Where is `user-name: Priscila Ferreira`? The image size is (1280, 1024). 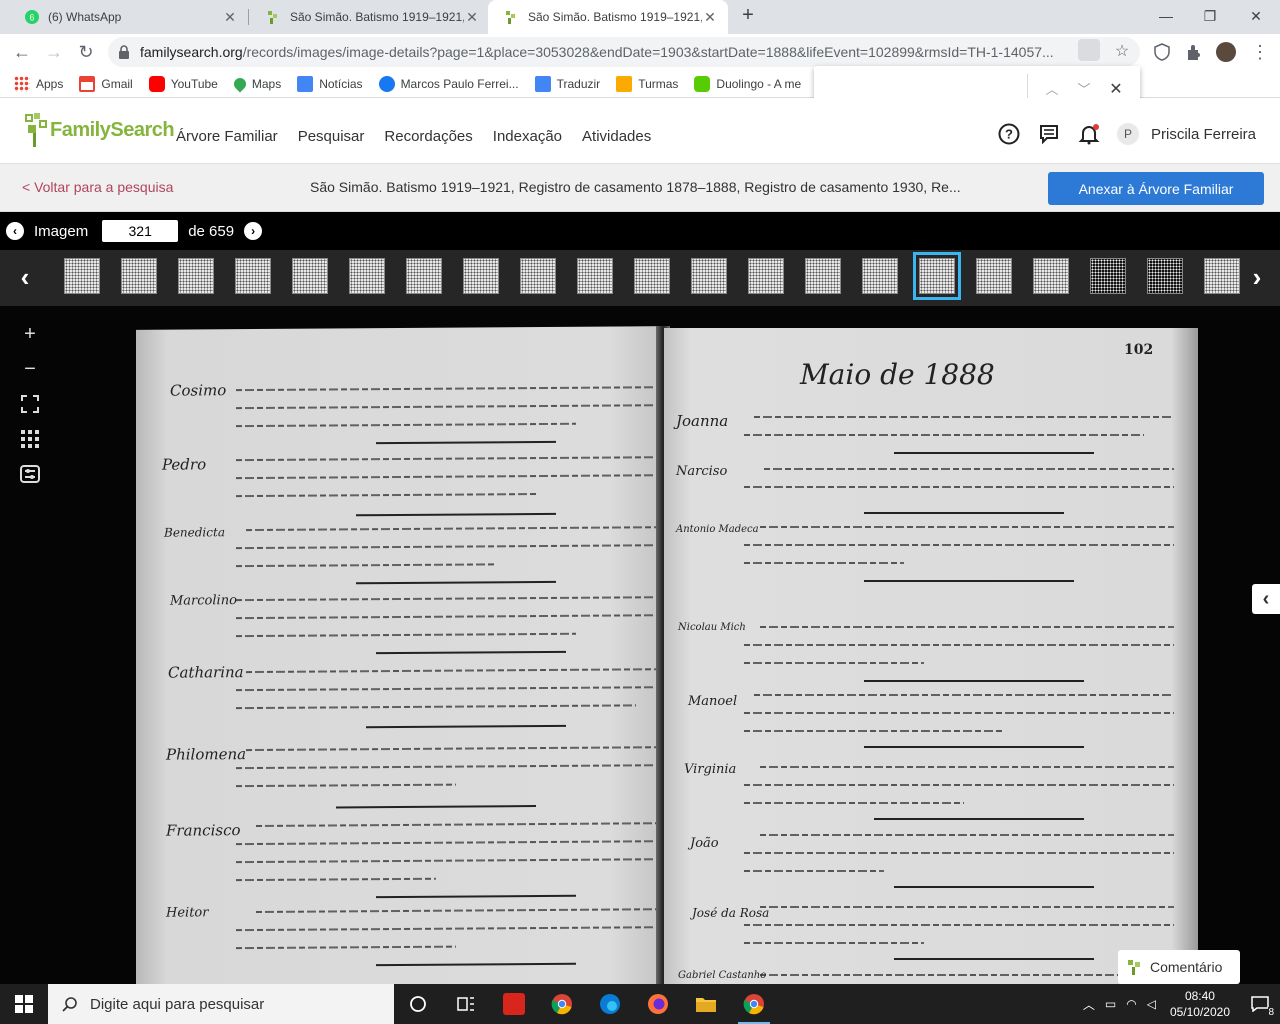
user-name: Priscila Ferreira is located at coordinates (1203, 134).